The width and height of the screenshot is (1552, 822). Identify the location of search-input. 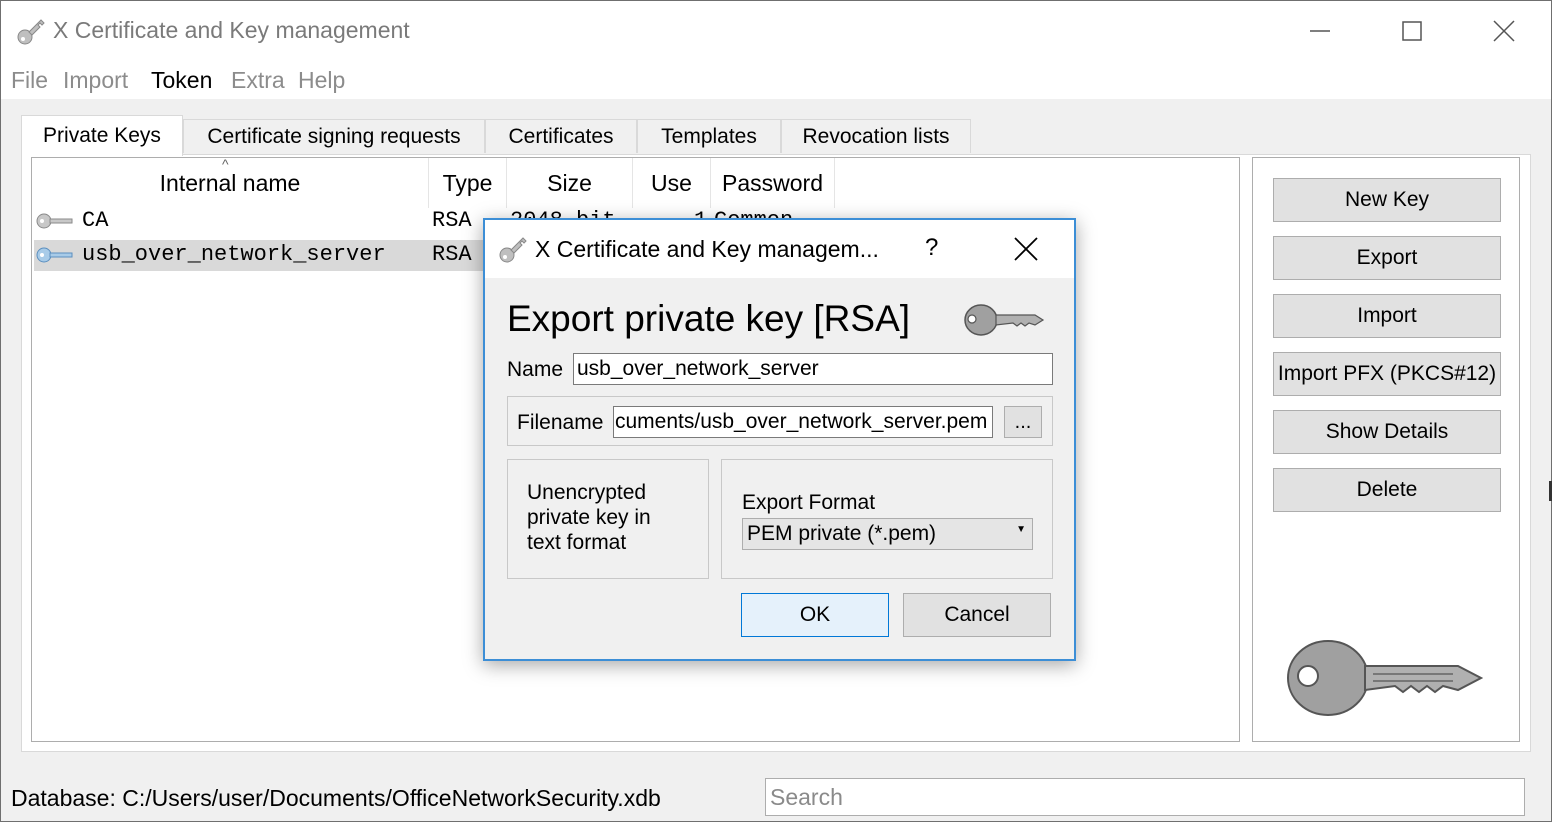
(1145, 797).